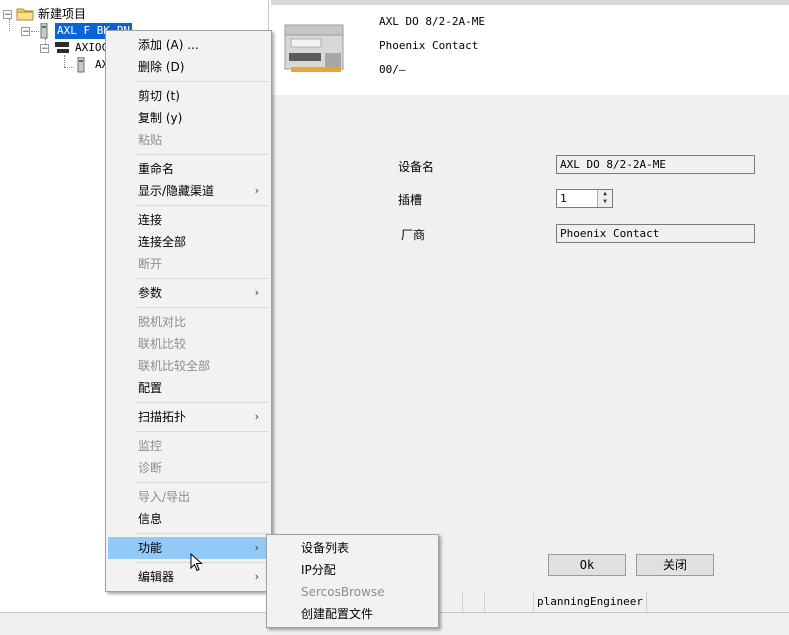 The height and width of the screenshot is (635, 789). Describe the element at coordinates (196, 562) in the screenshot. I see `mouse-cursor-icon` at that location.